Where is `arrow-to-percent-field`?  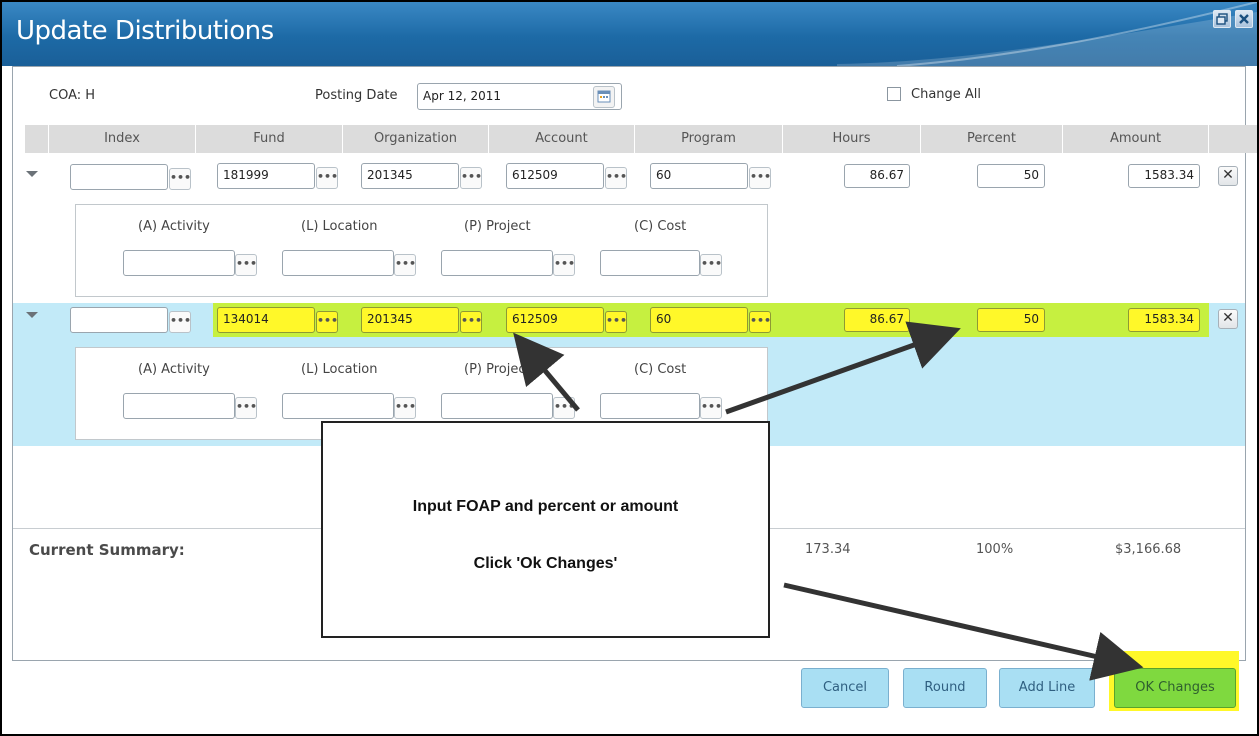 arrow-to-percent-field is located at coordinates (843, 368).